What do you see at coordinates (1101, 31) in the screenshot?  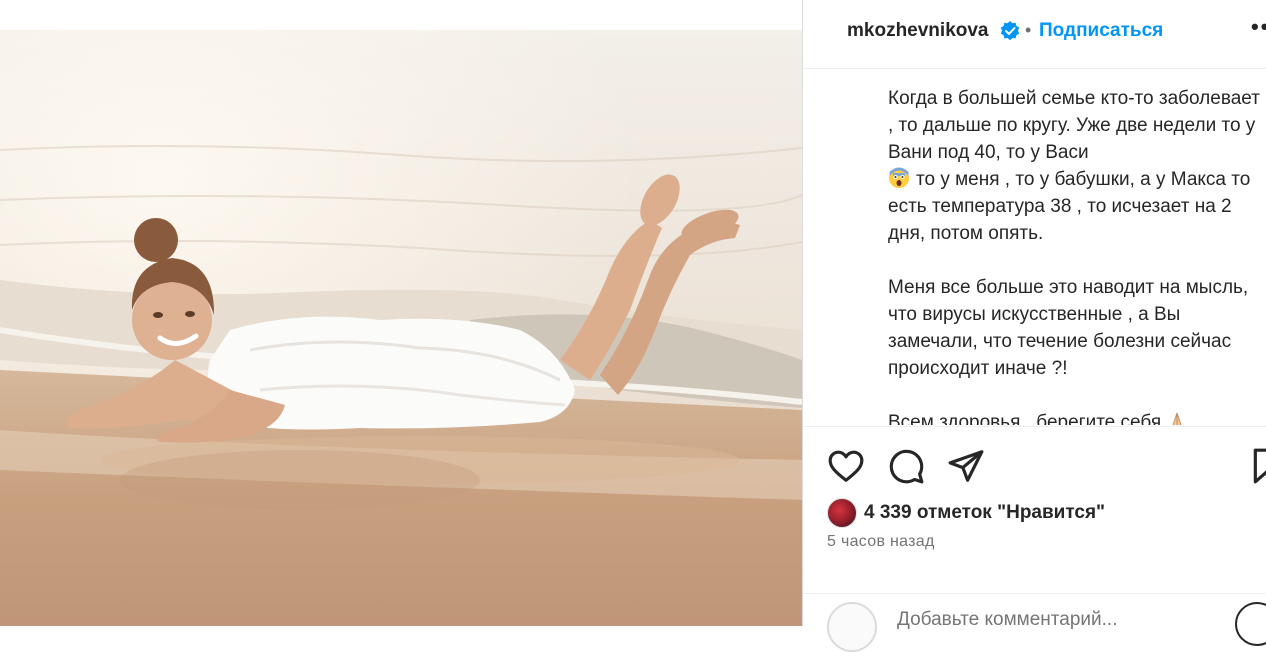 I see `follow-button: Подписаться` at bounding box center [1101, 31].